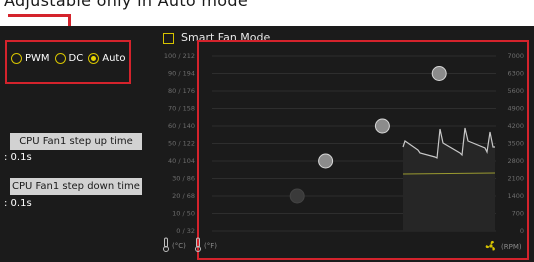  What do you see at coordinates (515, 126) in the screenshot?
I see `rpm-tick-label: 4200` at bounding box center [515, 126].